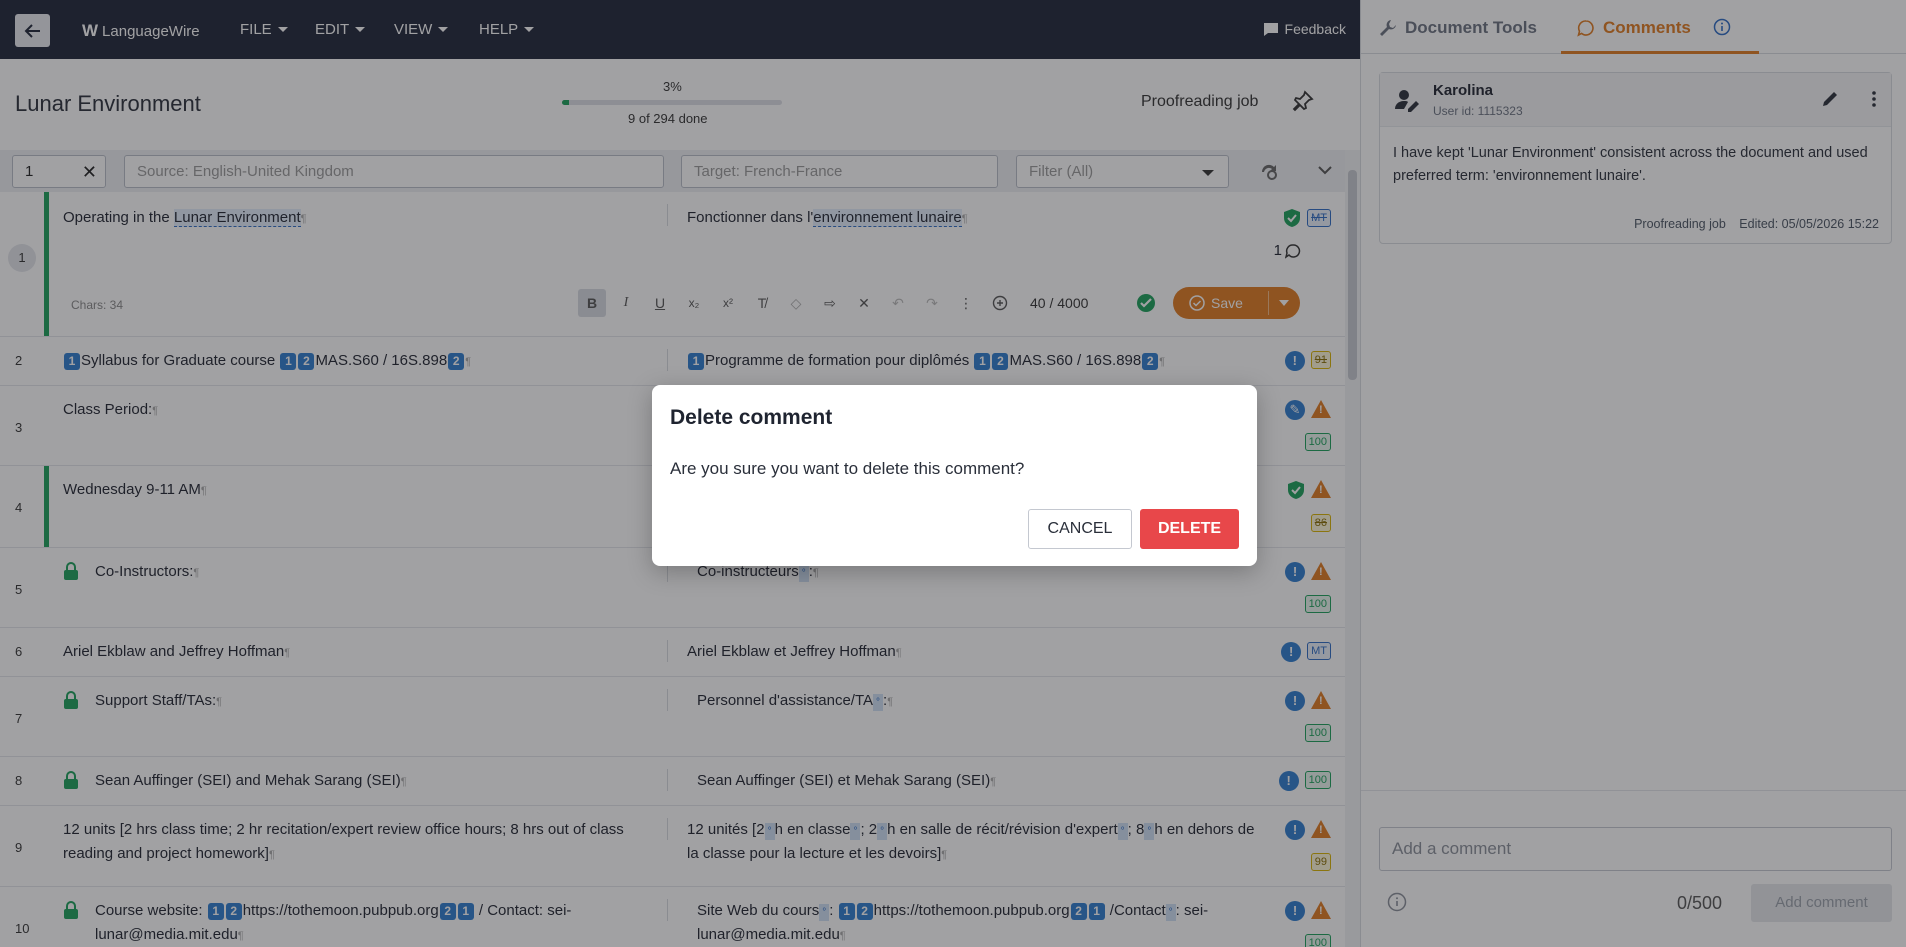 The image size is (1906, 947). I want to click on cancel-button: CANCEL, so click(1080, 529).